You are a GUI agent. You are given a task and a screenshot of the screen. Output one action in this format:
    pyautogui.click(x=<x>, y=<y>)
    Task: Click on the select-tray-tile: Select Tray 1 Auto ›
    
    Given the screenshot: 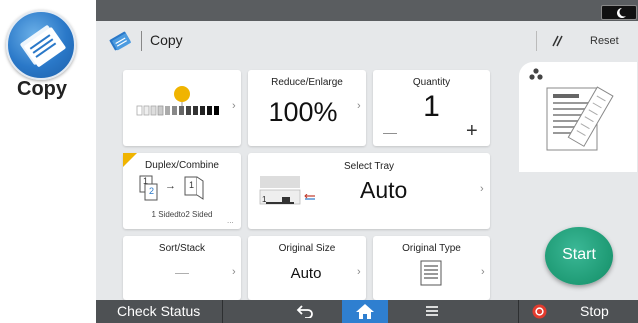 What is the action you would take?
    pyautogui.click(x=369, y=191)
    